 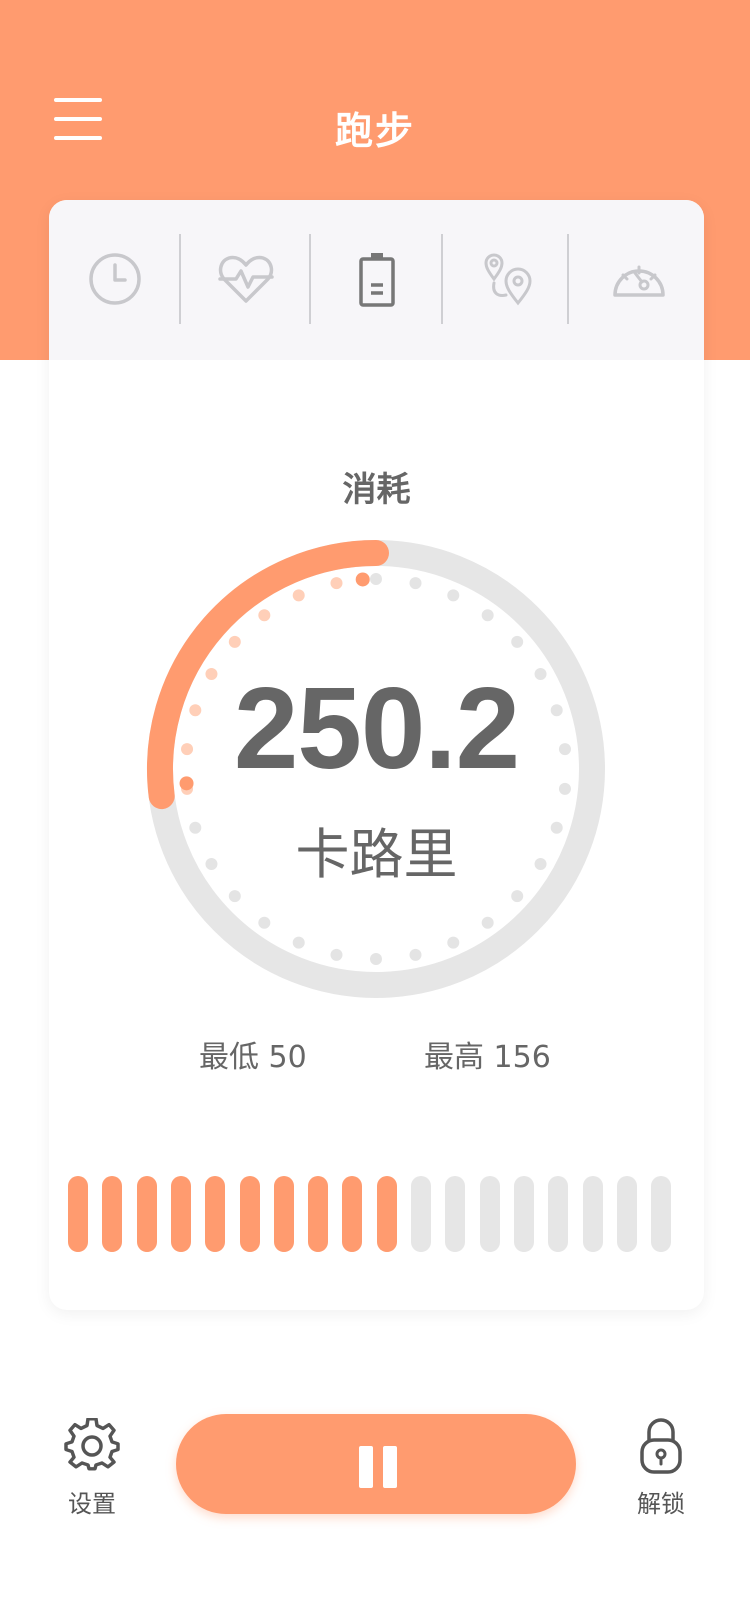 What do you see at coordinates (376, 1464) in the screenshot?
I see `pause-button` at bounding box center [376, 1464].